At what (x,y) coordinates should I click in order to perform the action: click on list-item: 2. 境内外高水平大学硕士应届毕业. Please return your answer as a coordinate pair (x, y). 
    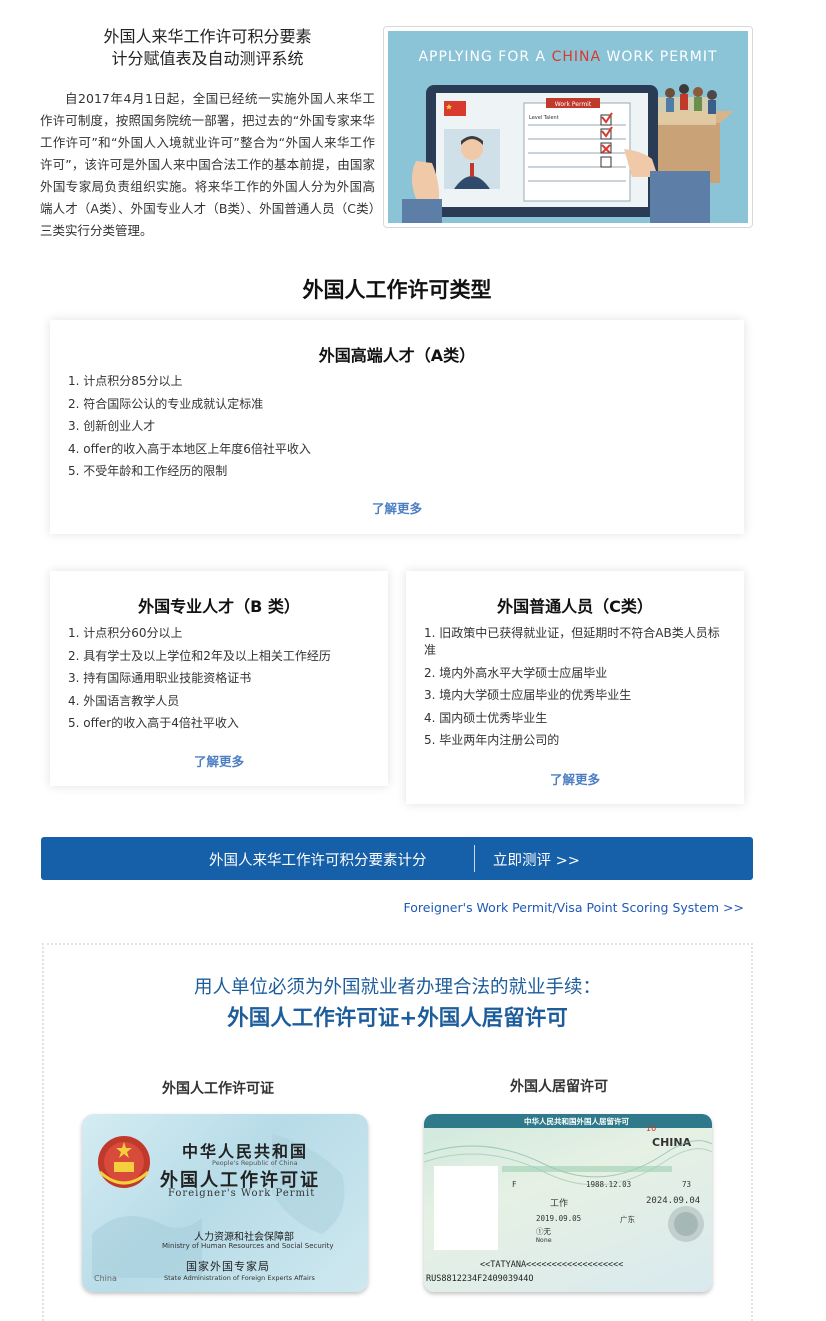
    Looking at the image, I should click on (516, 672).